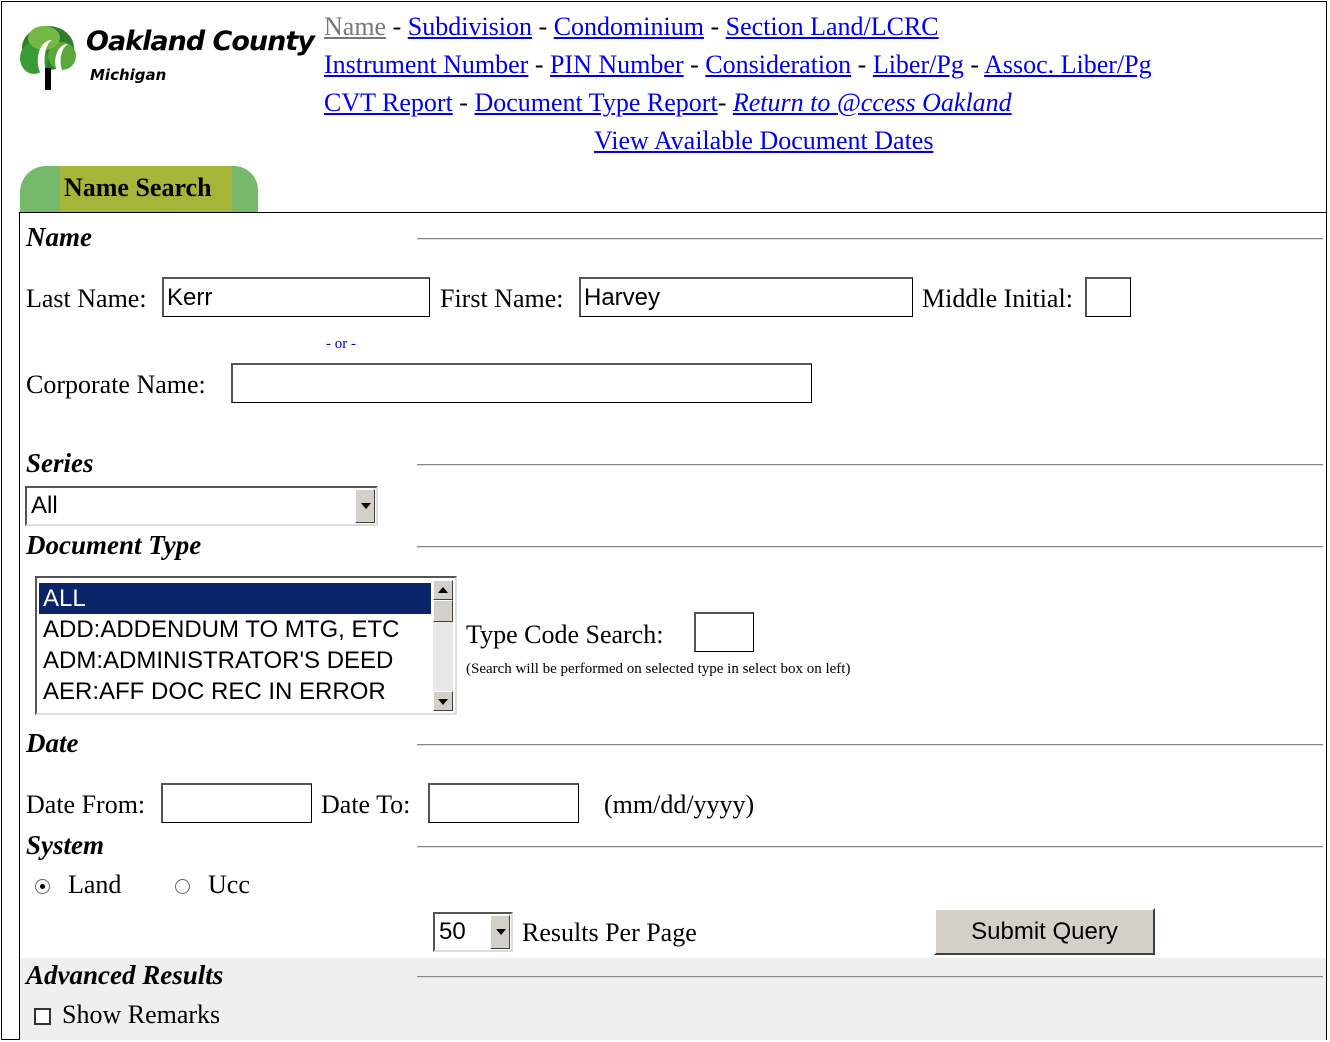 This screenshot has height=1042, width=1330. What do you see at coordinates (746, 297) in the screenshot?
I see `first-name-input` at bounding box center [746, 297].